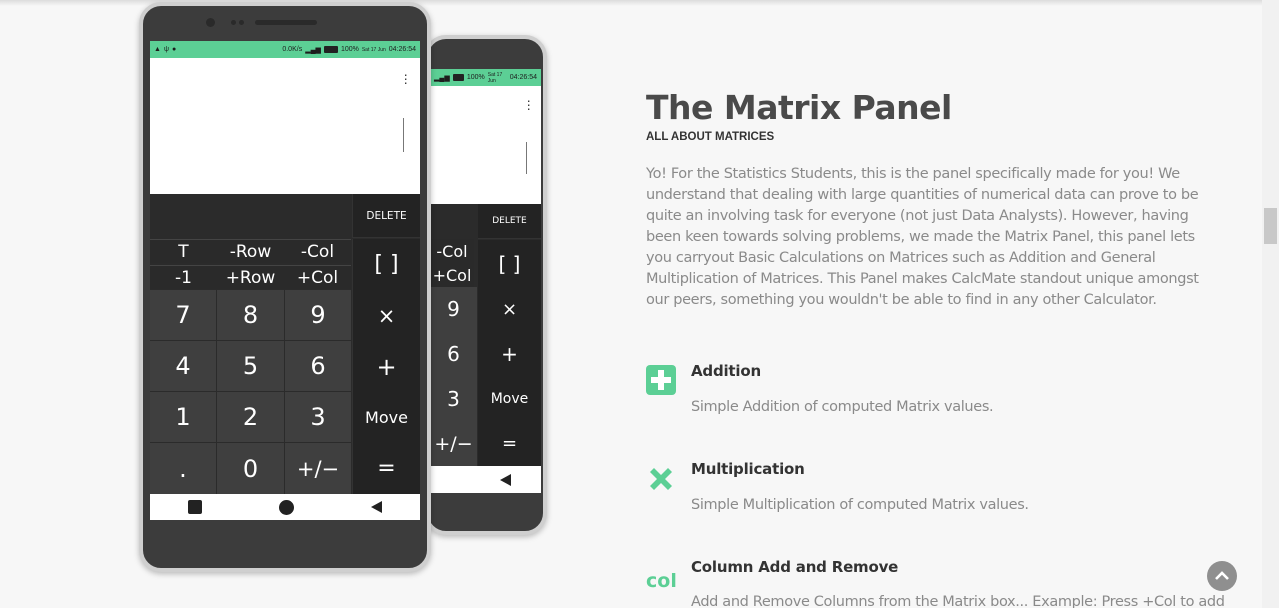  Describe the element at coordinates (1270, 304) in the screenshot. I see `page-scrollbar` at that location.